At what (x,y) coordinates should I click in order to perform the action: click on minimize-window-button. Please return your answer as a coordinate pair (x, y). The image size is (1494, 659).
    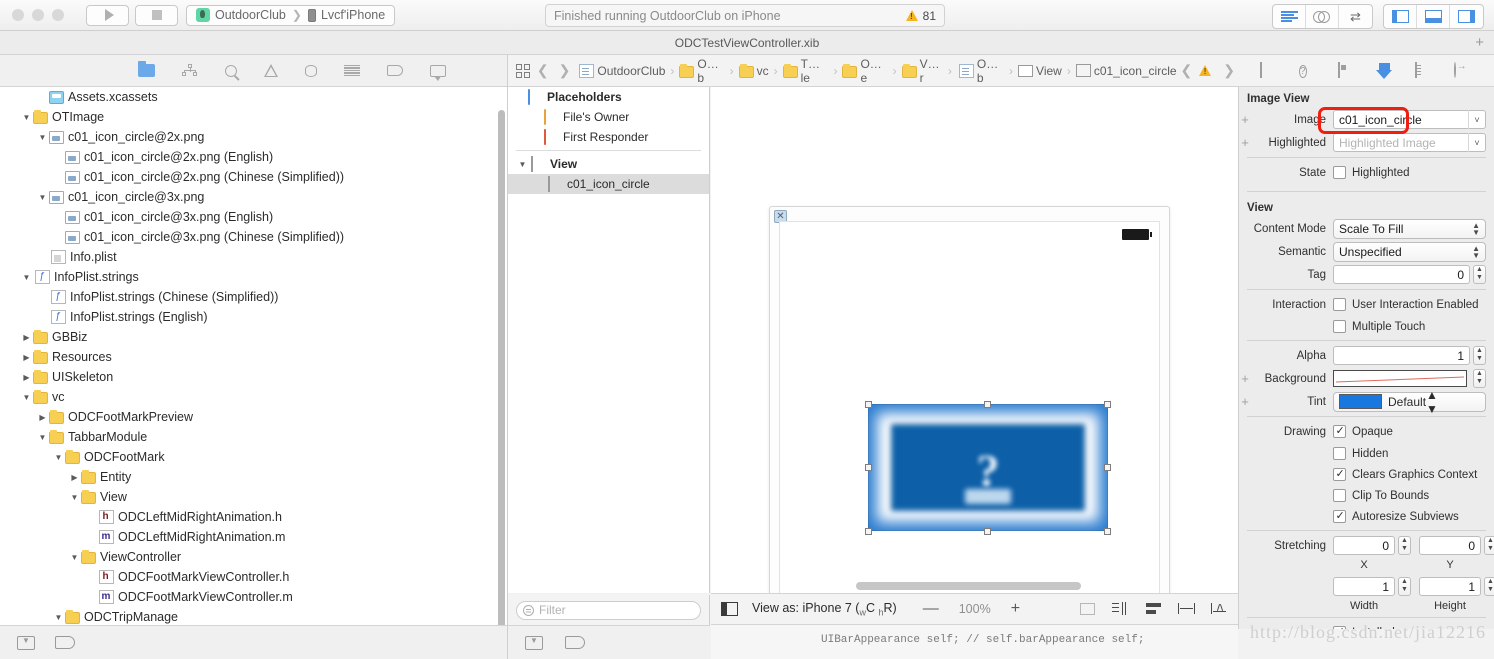
    Looking at the image, I should click on (38, 15).